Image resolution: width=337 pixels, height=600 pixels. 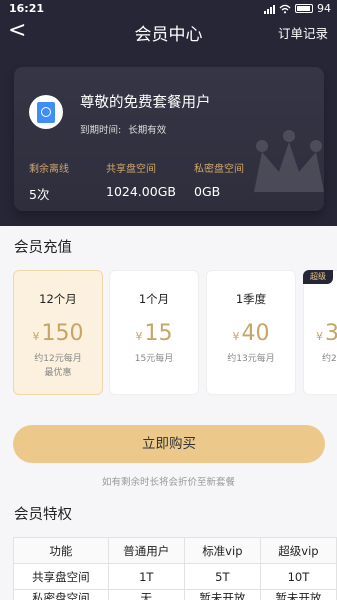 What do you see at coordinates (251, 299) in the screenshot?
I see `plan-name: 1季度` at bounding box center [251, 299].